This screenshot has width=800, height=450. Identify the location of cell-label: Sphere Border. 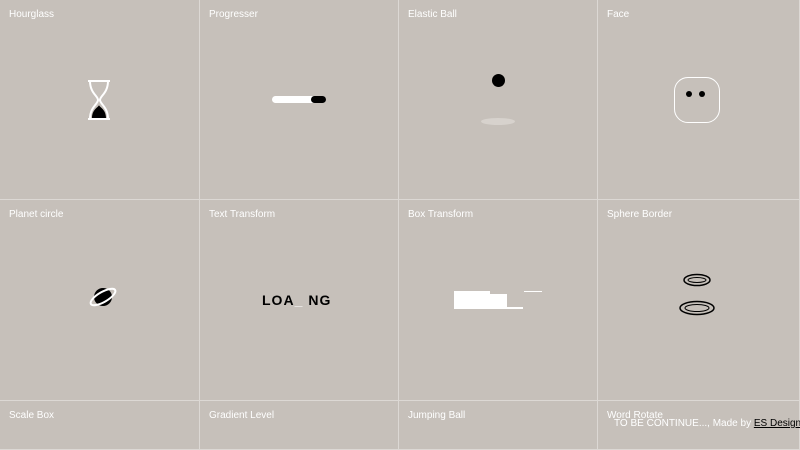
(640, 214).